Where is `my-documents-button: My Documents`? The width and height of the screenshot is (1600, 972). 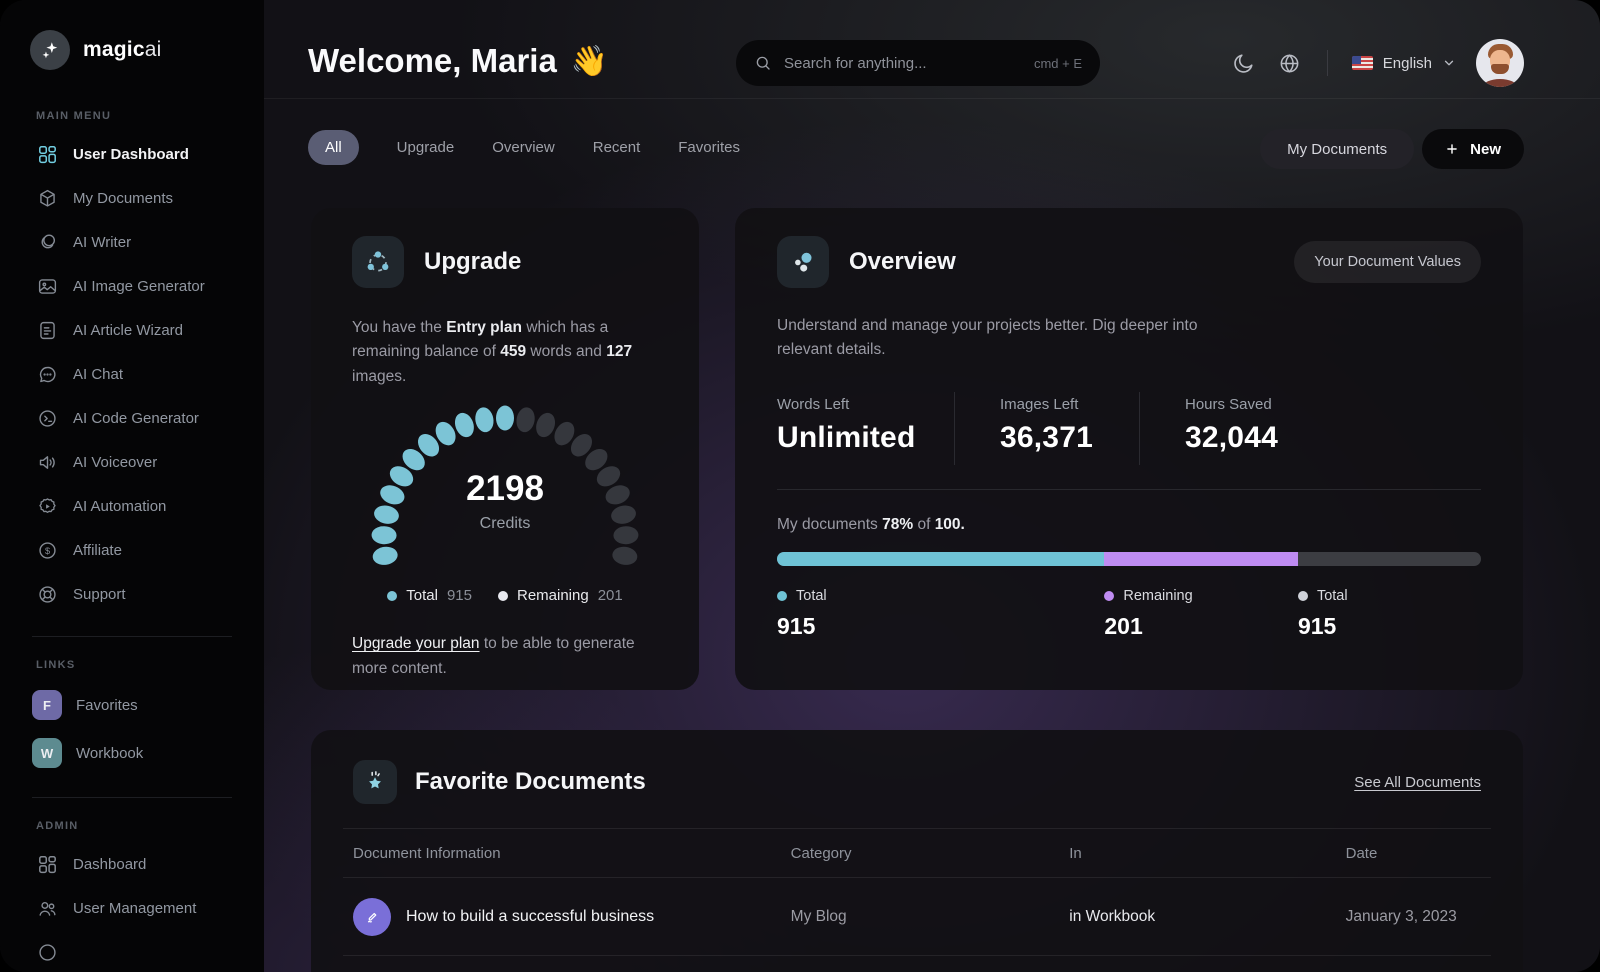 my-documents-button: My Documents is located at coordinates (1337, 149).